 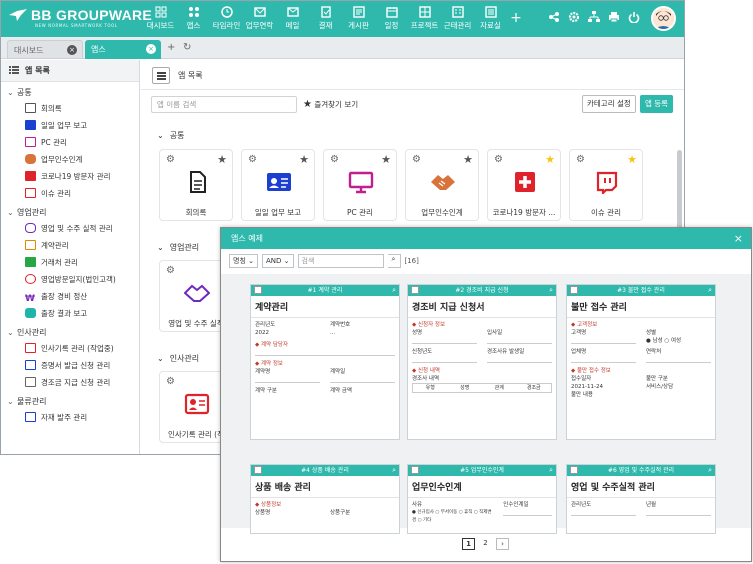 I want to click on sidebar-item: 영업 및 수주 실적 관리, so click(x=70, y=228).